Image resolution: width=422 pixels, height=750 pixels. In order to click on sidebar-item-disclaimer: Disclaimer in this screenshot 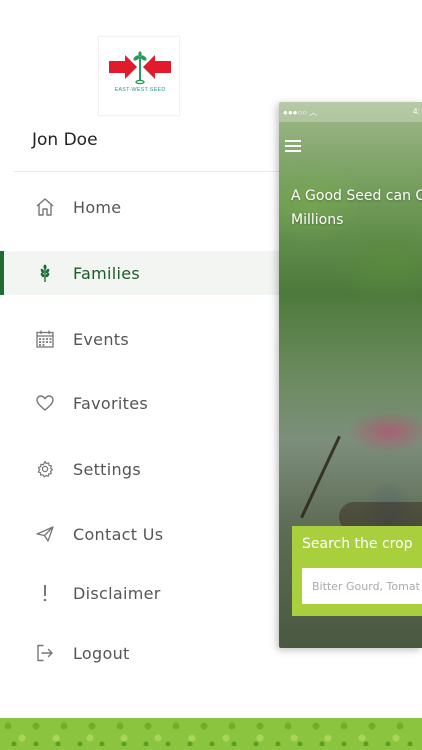, I will do `click(150, 593)`.